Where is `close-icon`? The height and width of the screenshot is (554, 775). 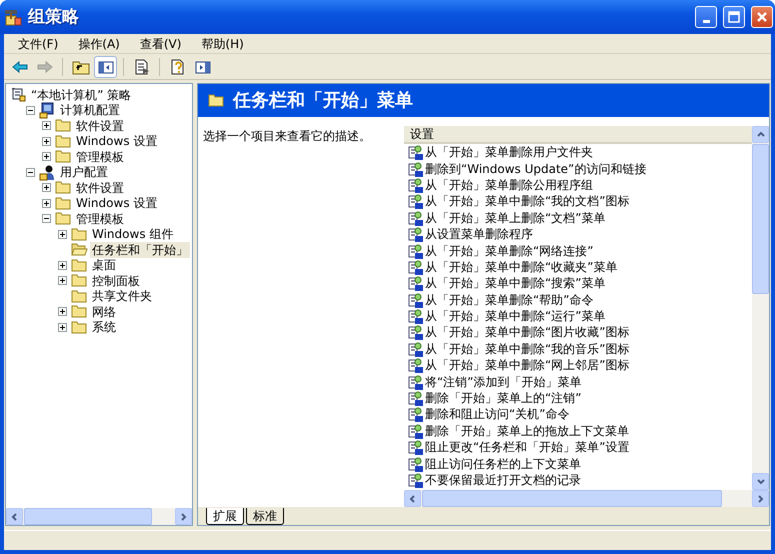
close-icon is located at coordinates (762, 17).